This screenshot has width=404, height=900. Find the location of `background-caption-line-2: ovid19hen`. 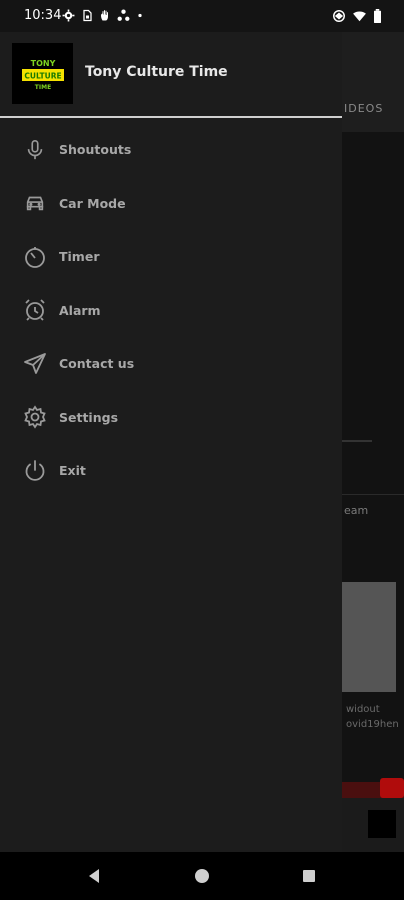

background-caption-line-2: ovid19hen is located at coordinates (372, 724).